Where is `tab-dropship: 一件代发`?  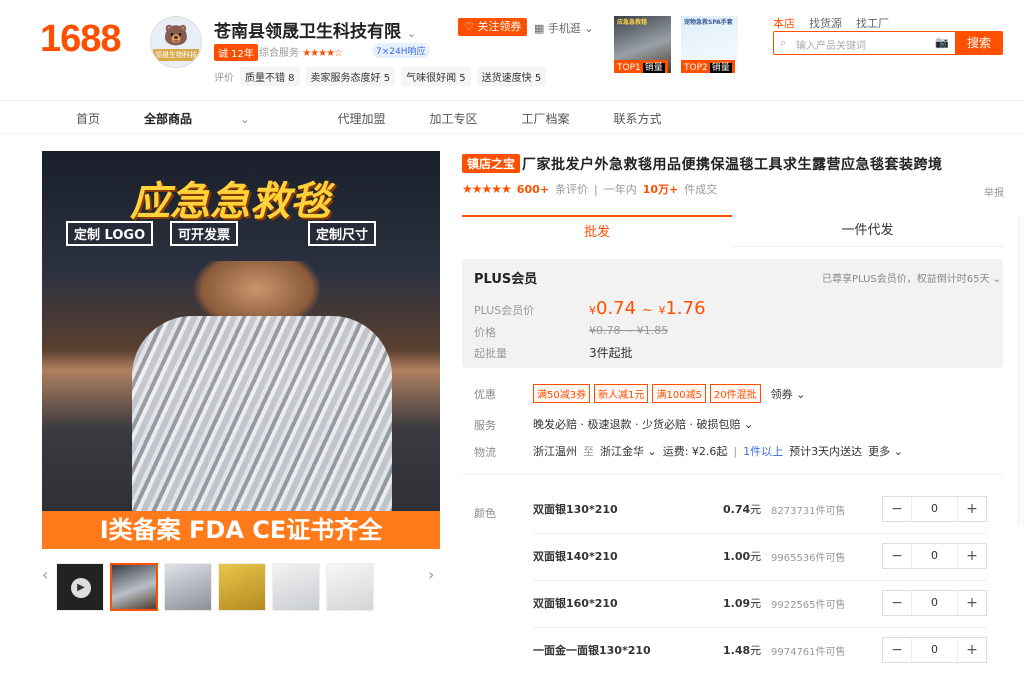 tab-dropship: 一件代发 is located at coordinates (867, 231).